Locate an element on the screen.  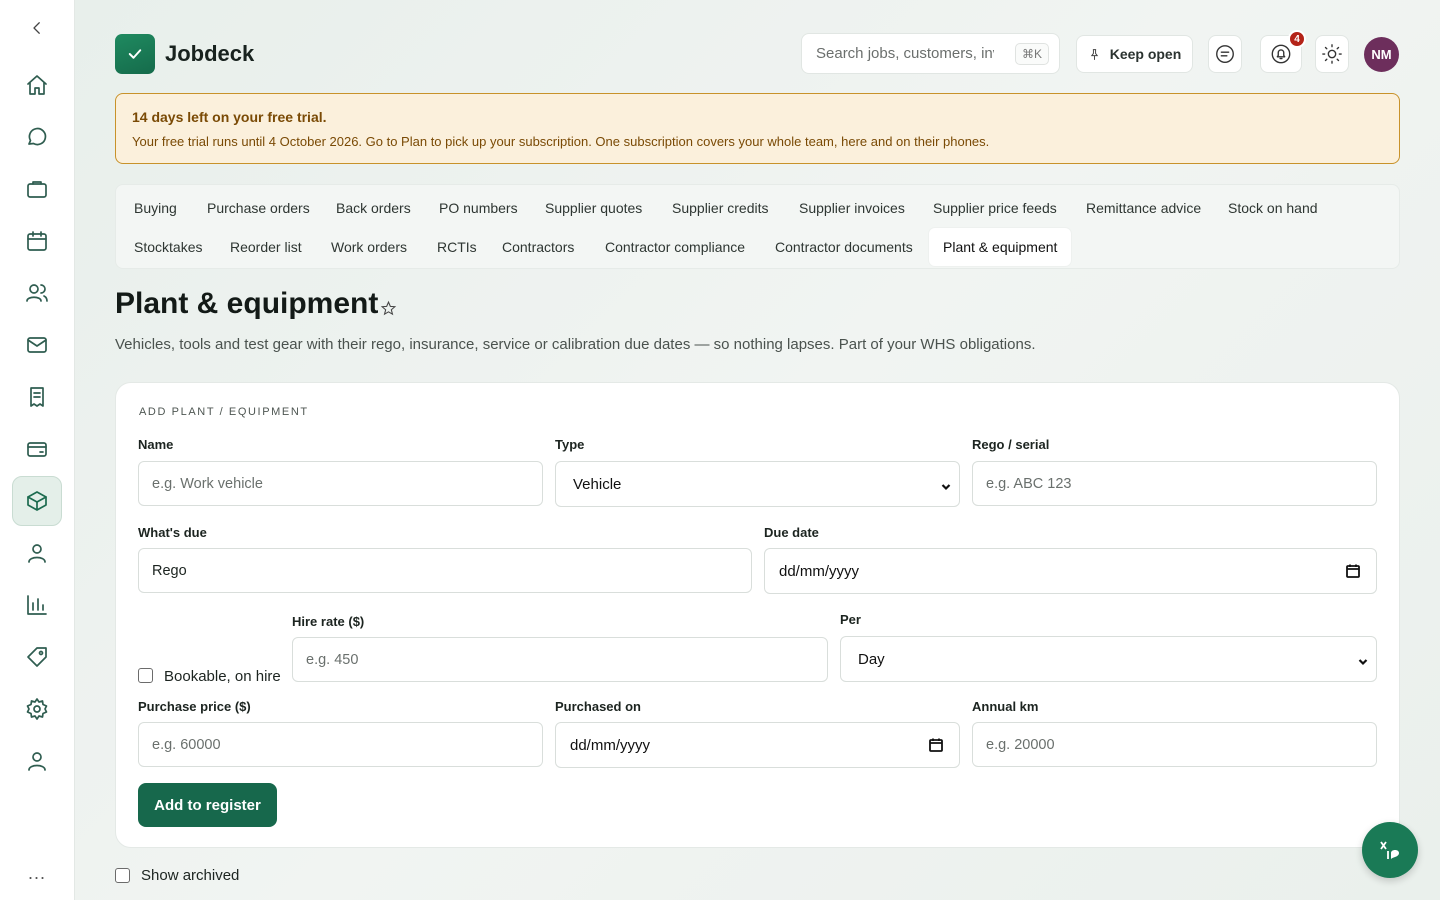
tab-work-orders: Work orders is located at coordinates (369, 247).